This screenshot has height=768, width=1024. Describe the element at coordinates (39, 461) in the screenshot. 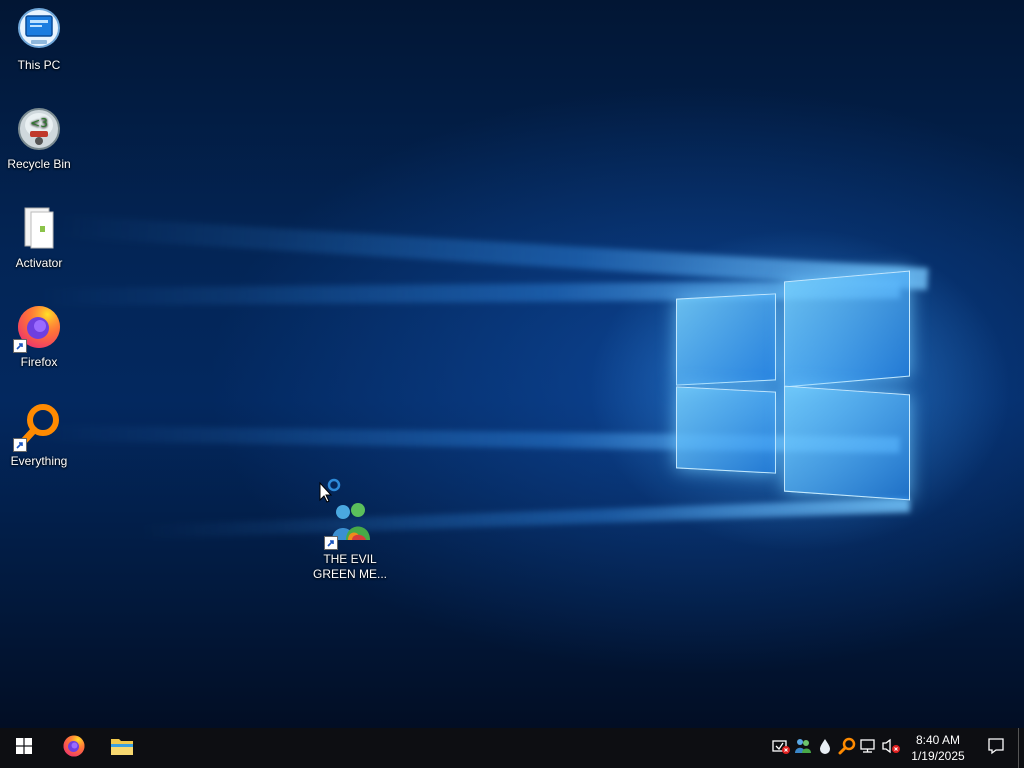

I see `desktop-icon-label: Everything` at that location.